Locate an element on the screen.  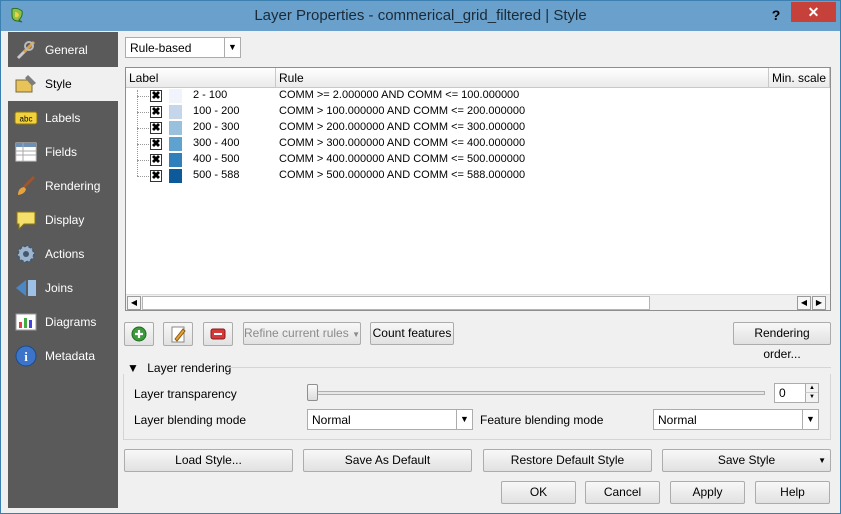
sidebar-item-label: Fields is located at coordinates (61, 152).